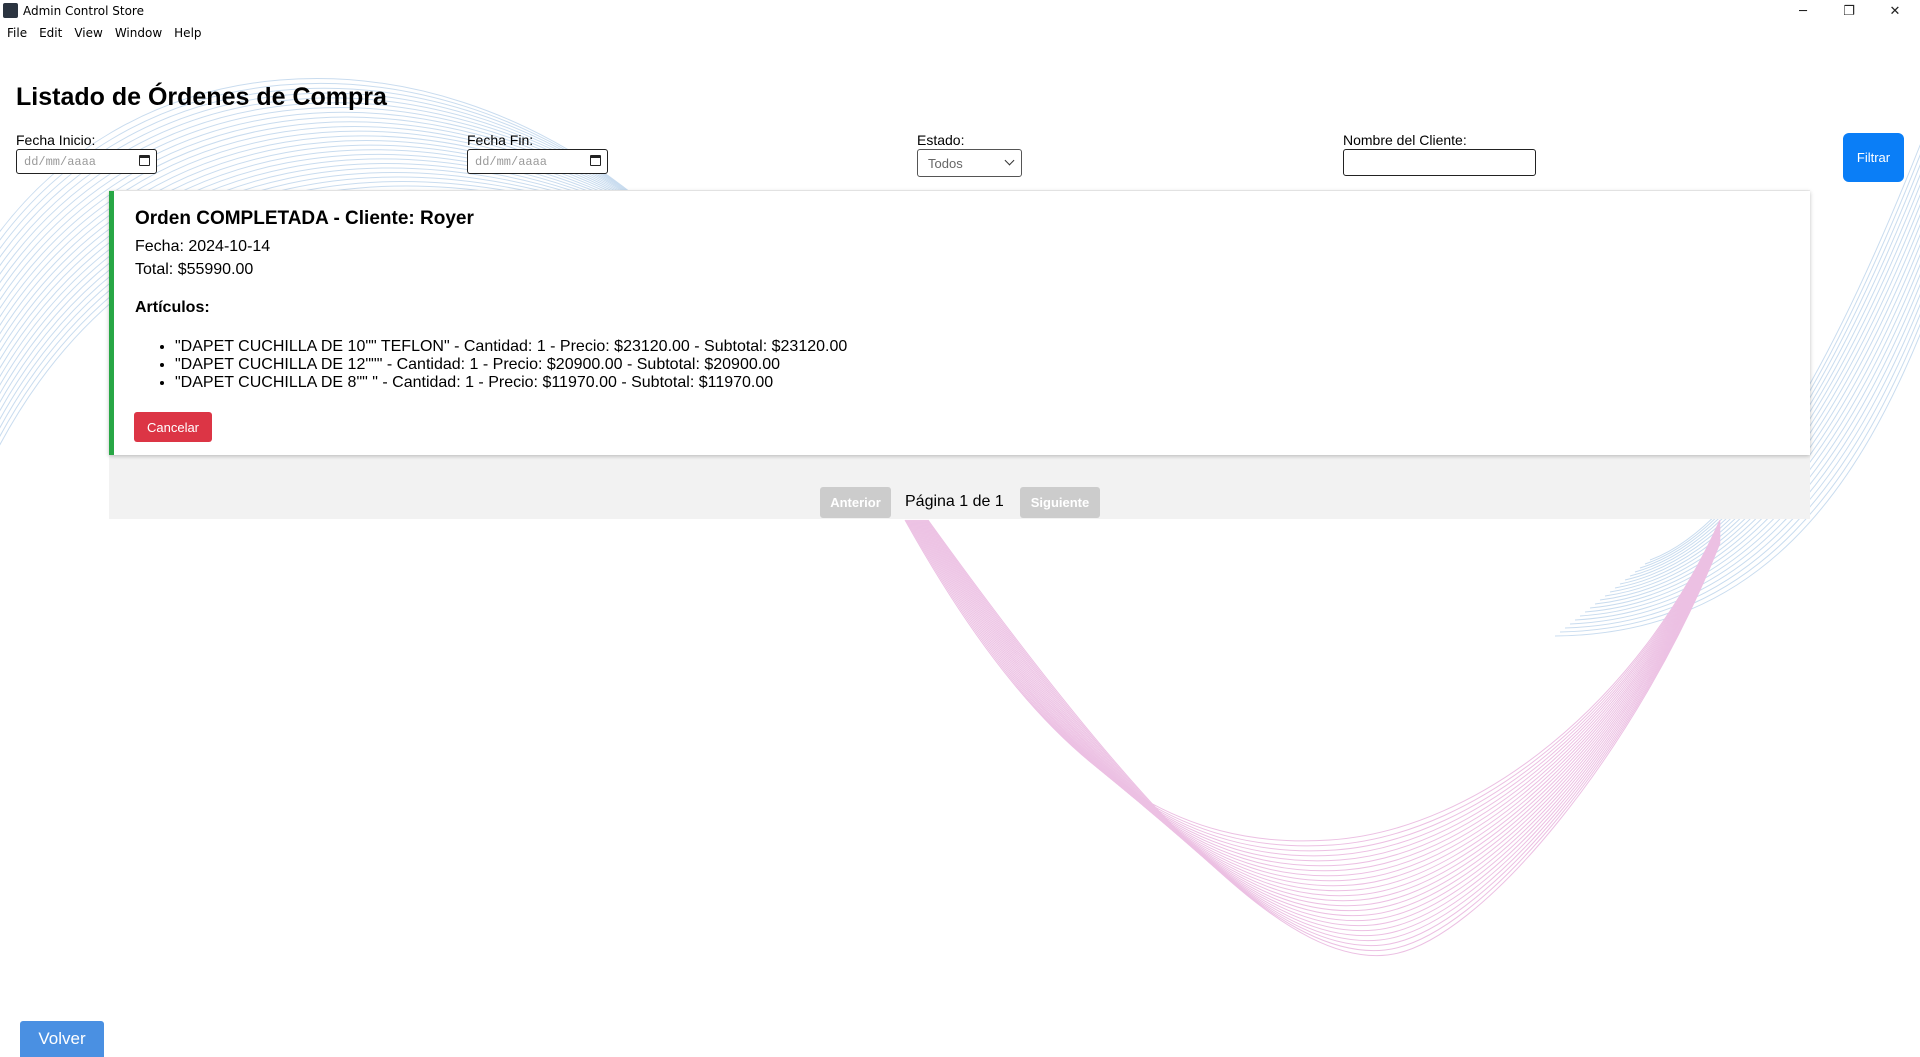  What do you see at coordinates (954, 501) in the screenshot?
I see `page-info: Página 1 de 1` at bounding box center [954, 501].